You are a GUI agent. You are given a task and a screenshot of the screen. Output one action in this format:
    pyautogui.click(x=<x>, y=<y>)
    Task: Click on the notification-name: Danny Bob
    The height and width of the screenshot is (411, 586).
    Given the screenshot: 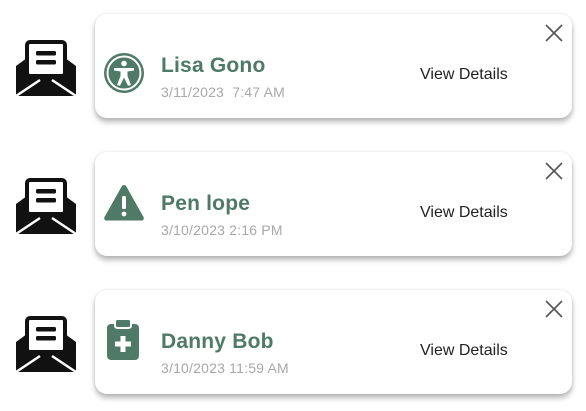 What is the action you would take?
    pyautogui.click(x=217, y=341)
    